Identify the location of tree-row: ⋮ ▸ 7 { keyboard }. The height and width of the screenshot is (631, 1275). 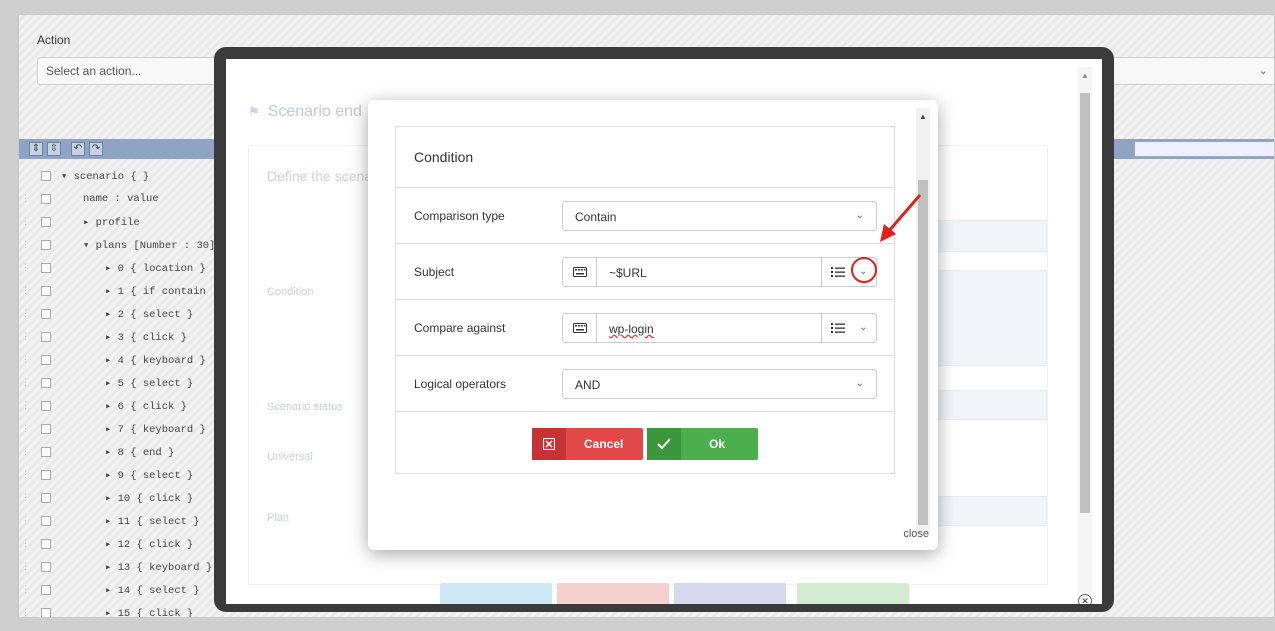
(124, 429).